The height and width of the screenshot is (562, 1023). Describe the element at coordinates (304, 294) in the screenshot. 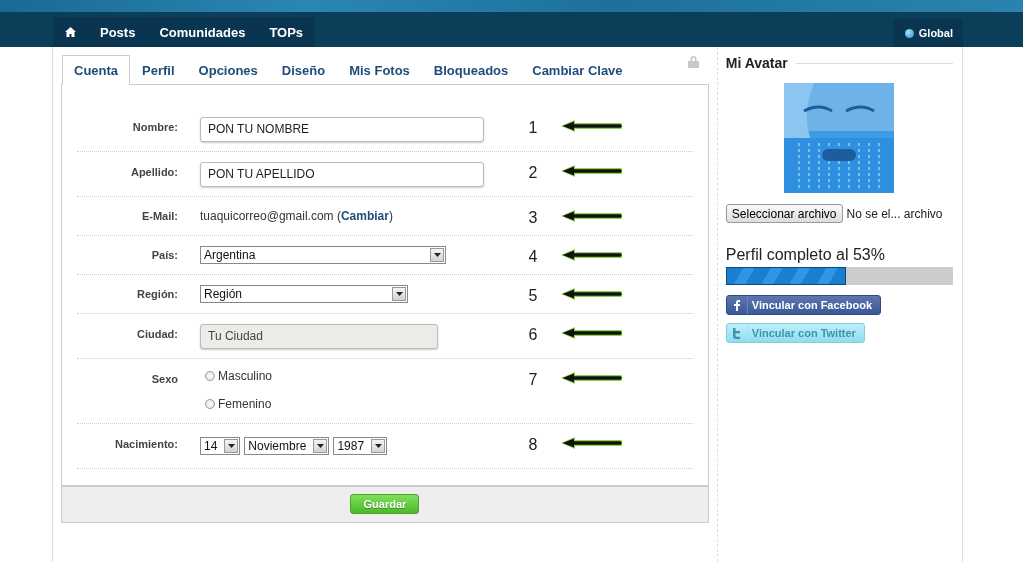

I see `select-dropdown: Región` at that location.